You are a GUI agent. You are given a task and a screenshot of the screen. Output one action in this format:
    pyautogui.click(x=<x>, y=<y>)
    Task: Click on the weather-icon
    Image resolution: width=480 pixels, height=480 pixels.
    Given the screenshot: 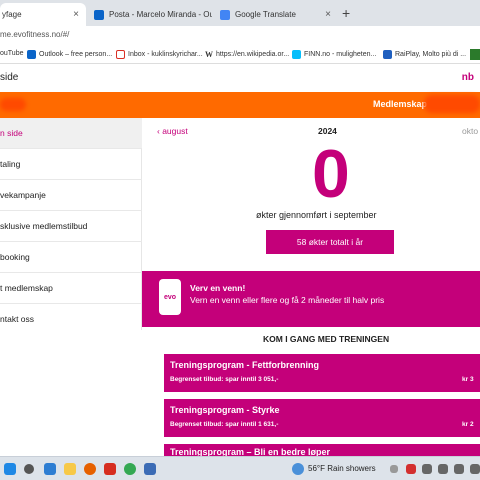 What is the action you would take?
    pyautogui.click(x=298, y=469)
    